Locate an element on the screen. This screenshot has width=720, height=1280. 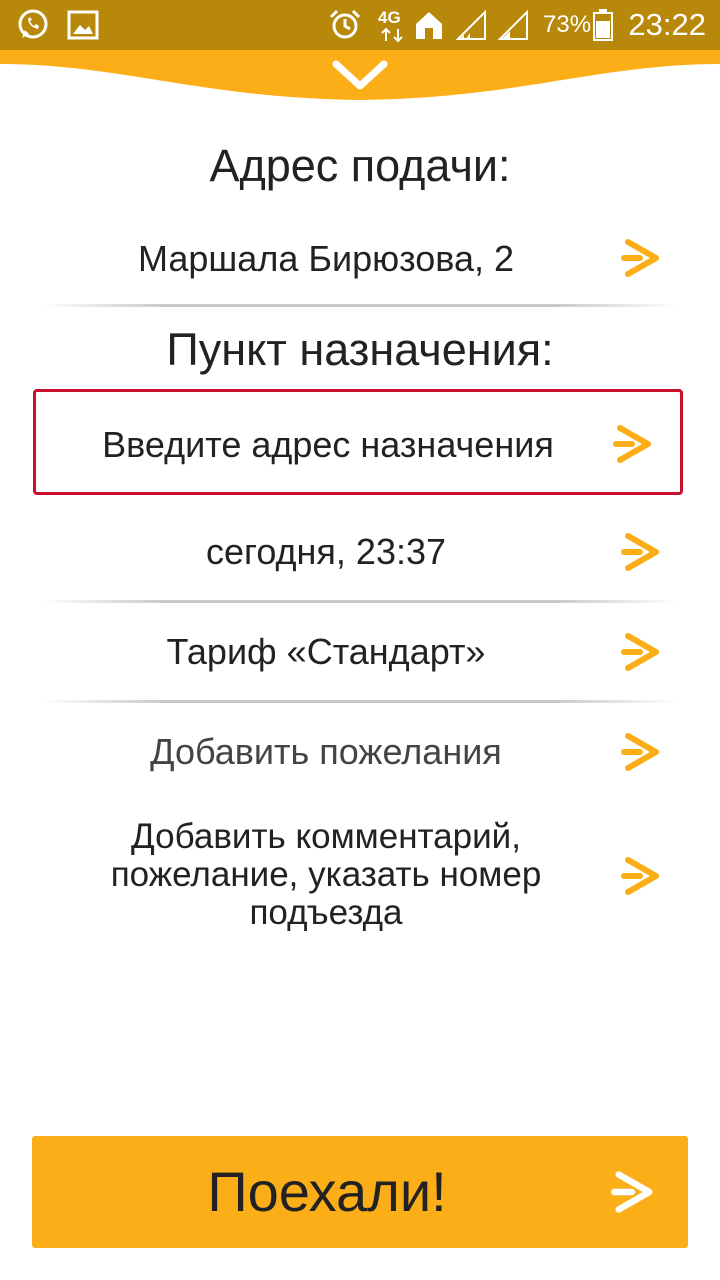
go-button: Поехали! is located at coordinates (360, 1192).